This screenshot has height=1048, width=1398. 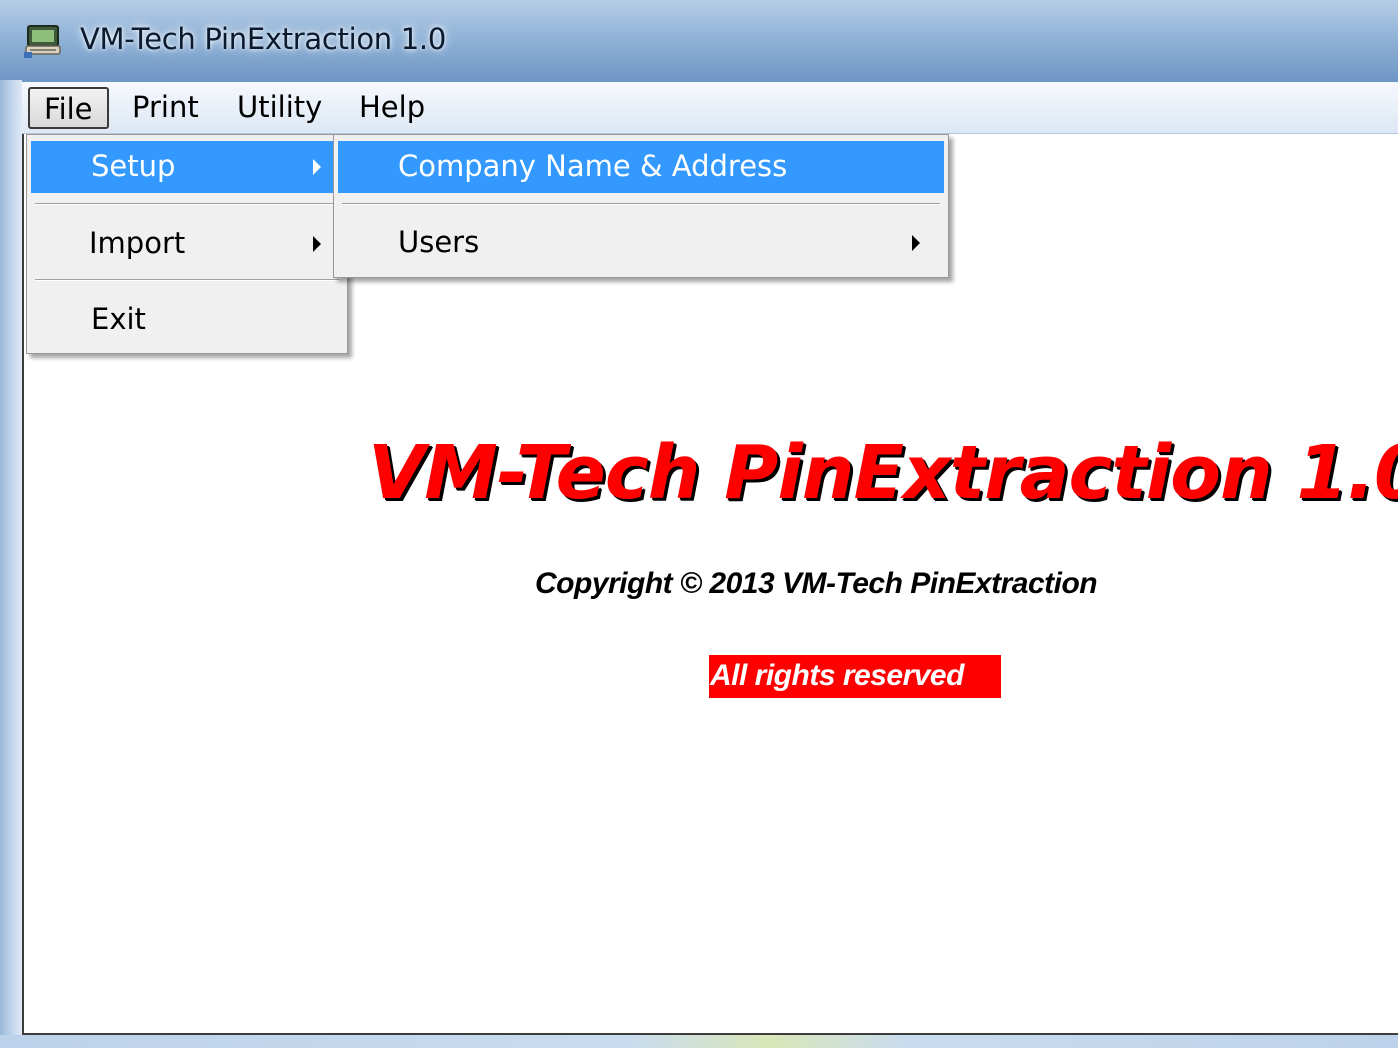 What do you see at coordinates (439, 242) in the screenshot?
I see `menu-item-users-label: Users` at bounding box center [439, 242].